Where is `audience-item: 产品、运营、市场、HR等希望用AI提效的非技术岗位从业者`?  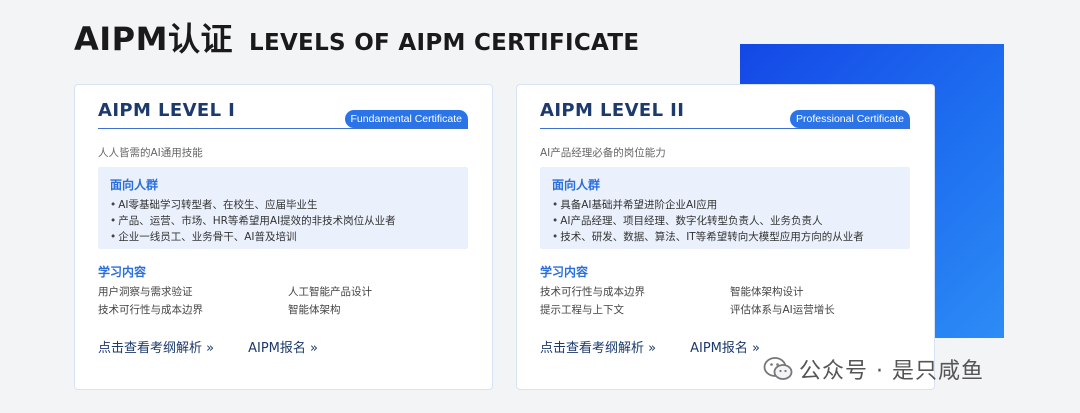 audience-item: 产品、运营、市场、HR等希望用AI提效的非技术岗位从业者 is located at coordinates (283, 221).